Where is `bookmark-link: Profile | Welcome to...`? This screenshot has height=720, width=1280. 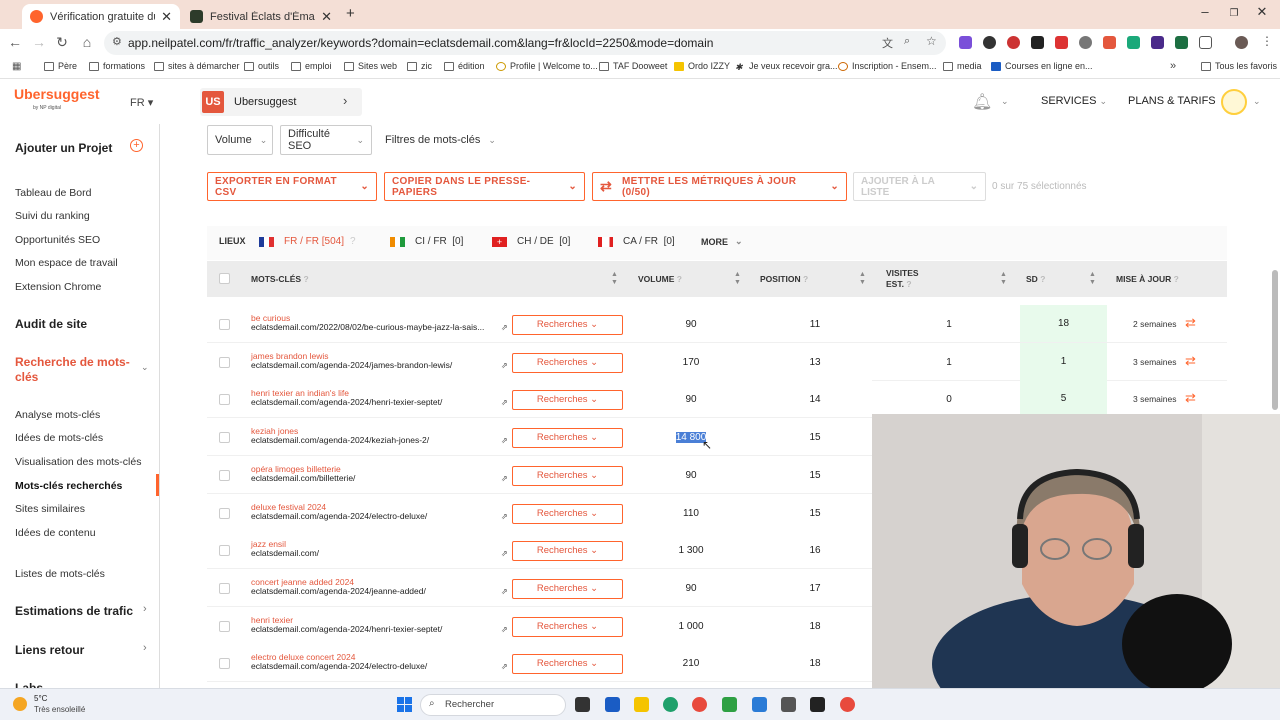
bookmark-link: Profile | Welcome to... is located at coordinates (547, 66).